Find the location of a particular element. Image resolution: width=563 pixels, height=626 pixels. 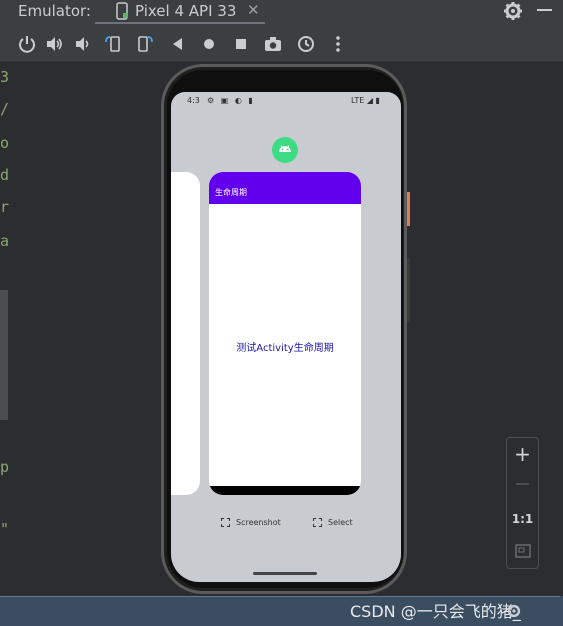

emulator-titlebar: Emulator: Pixel 4 API 33 ✕ is located at coordinates (281, 12).